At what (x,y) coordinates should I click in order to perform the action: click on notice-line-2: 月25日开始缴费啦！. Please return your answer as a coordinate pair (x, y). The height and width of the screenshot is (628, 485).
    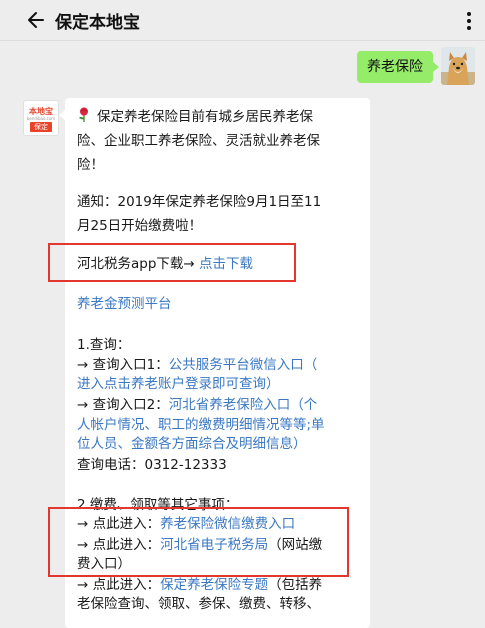
    Looking at the image, I should click on (140, 226).